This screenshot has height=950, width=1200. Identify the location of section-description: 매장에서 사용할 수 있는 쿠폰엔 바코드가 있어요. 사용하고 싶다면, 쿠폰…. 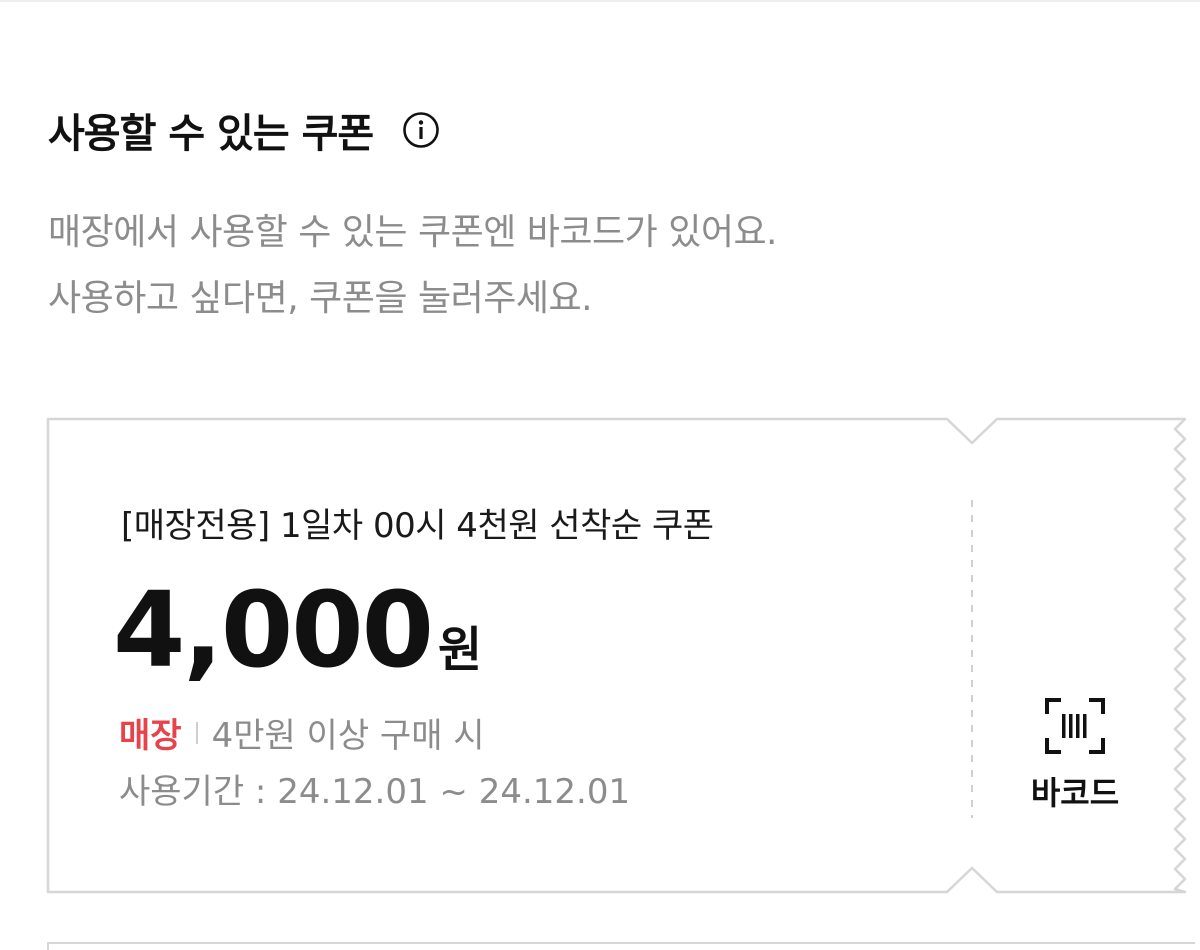
(598, 266).